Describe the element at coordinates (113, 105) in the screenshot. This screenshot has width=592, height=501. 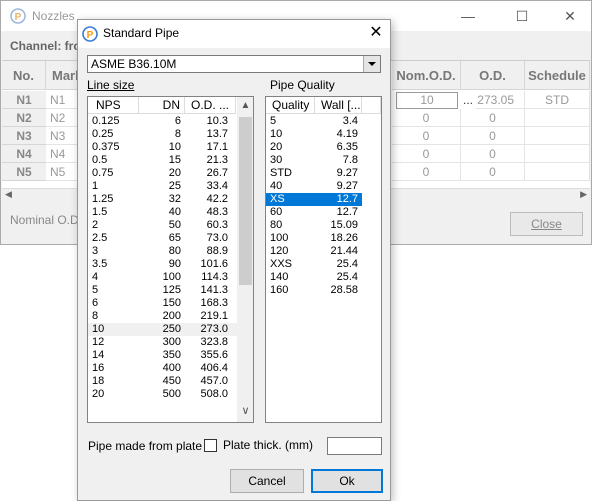
I see `col-header-nps: NPS` at that location.